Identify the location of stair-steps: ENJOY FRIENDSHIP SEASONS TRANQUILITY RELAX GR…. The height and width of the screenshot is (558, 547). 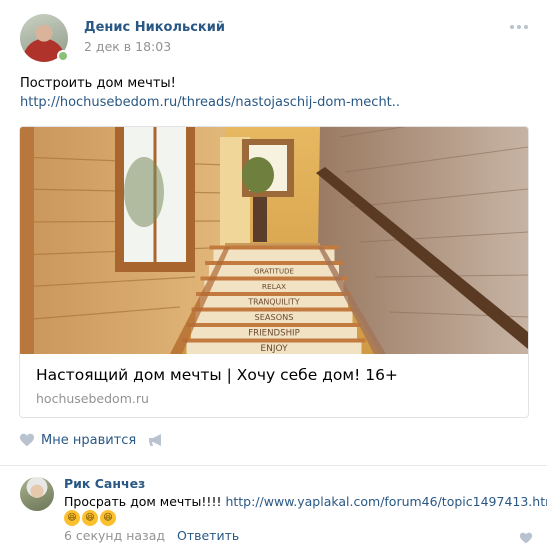
(274, 299).